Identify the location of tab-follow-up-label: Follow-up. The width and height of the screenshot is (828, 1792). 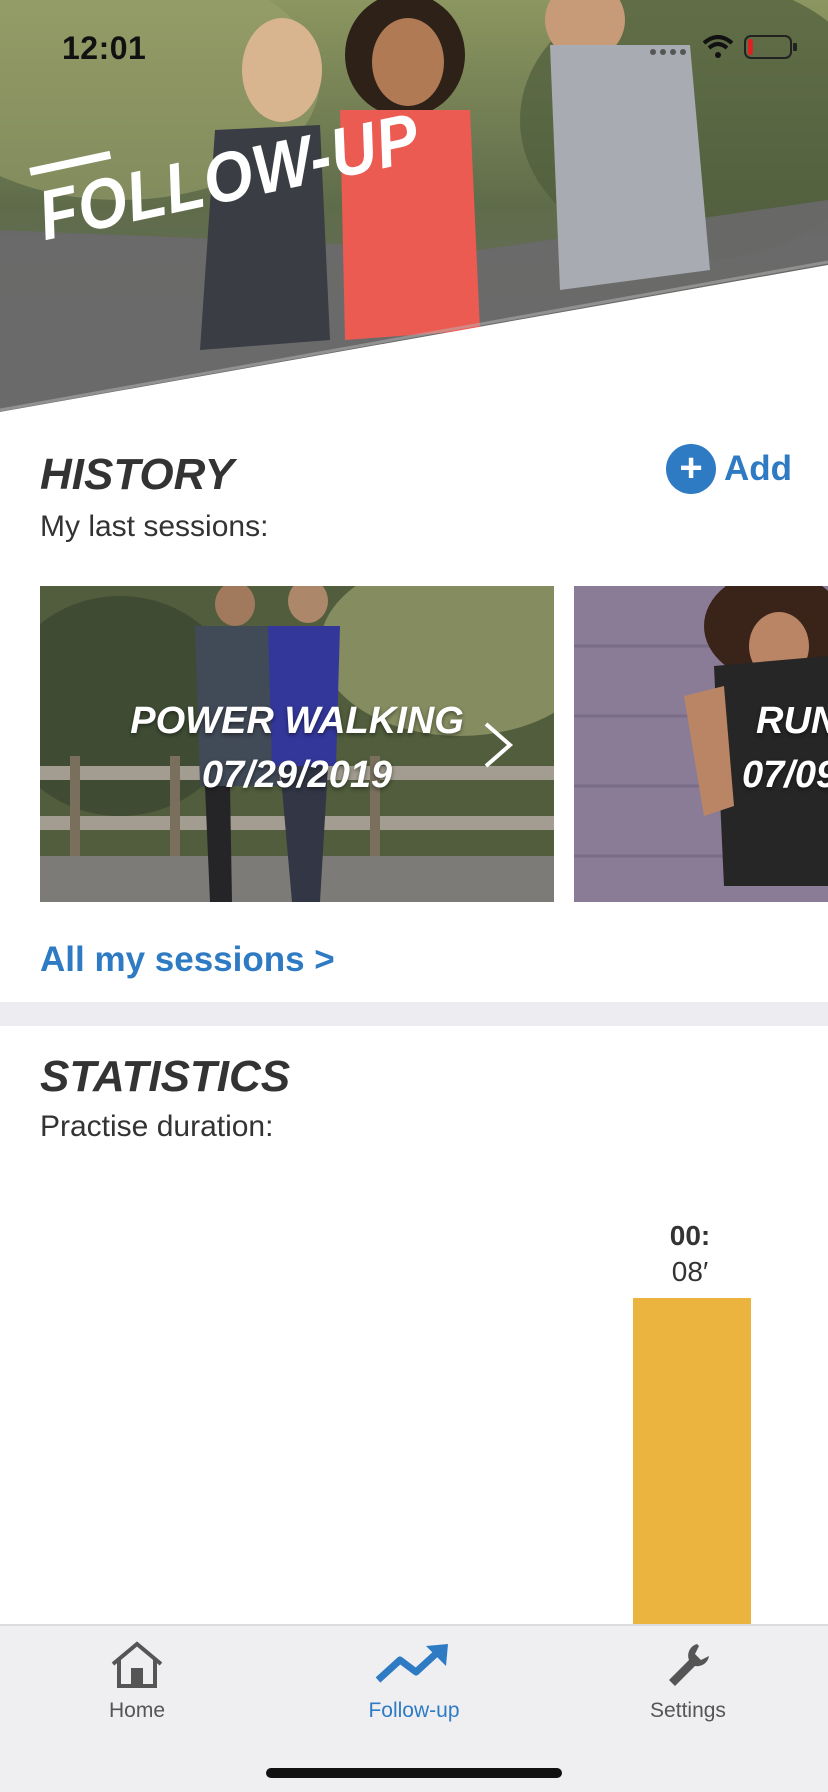
(414, 1710).